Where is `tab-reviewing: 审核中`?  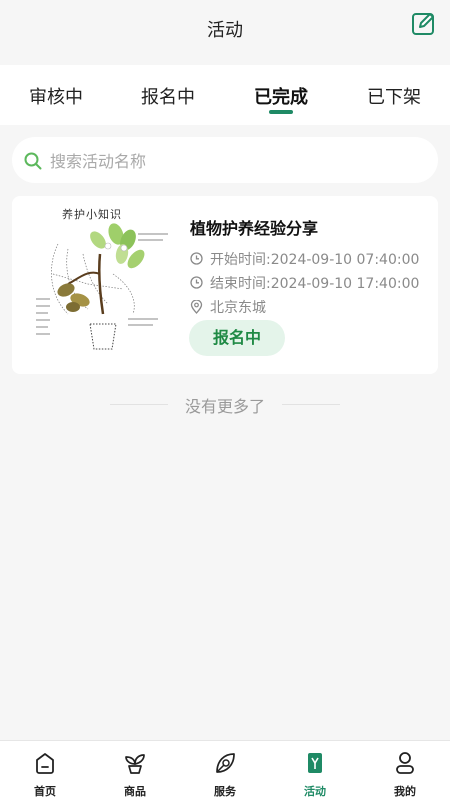
tab-reviewing: 审核中 is located at coordinates (56, 96).